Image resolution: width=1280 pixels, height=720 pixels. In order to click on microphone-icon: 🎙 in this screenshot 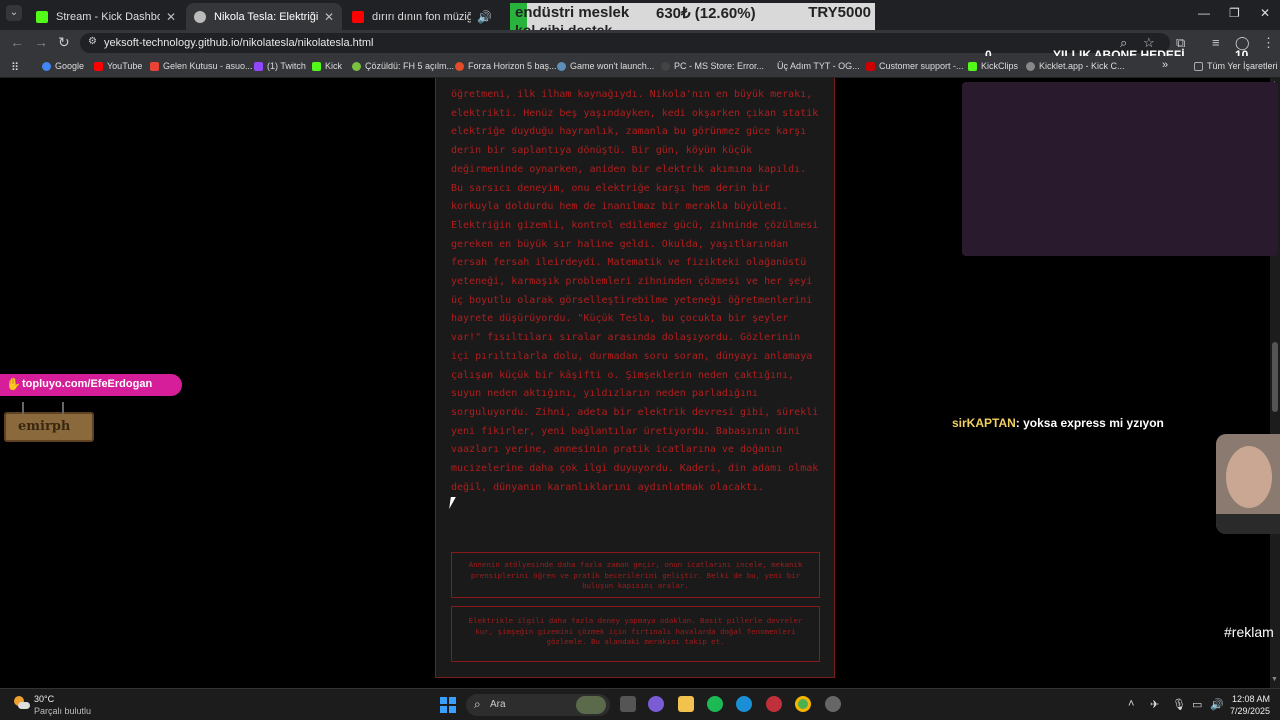, I will do `click(1179, 704)`.